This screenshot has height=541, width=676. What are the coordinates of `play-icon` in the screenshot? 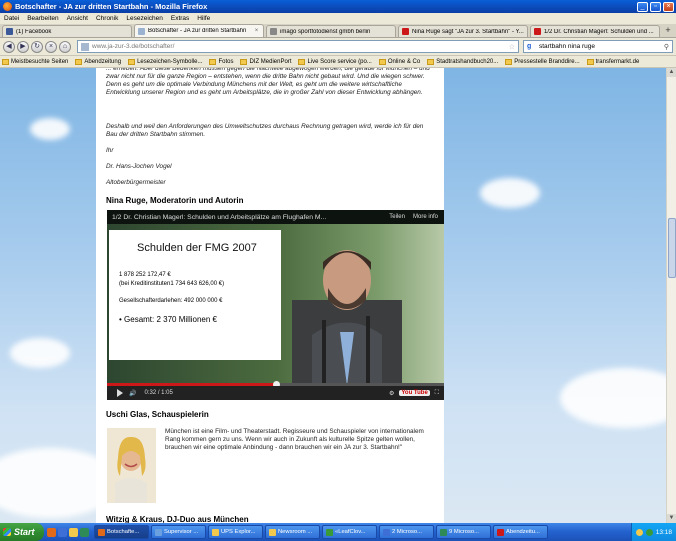 It's located at (120, 393).